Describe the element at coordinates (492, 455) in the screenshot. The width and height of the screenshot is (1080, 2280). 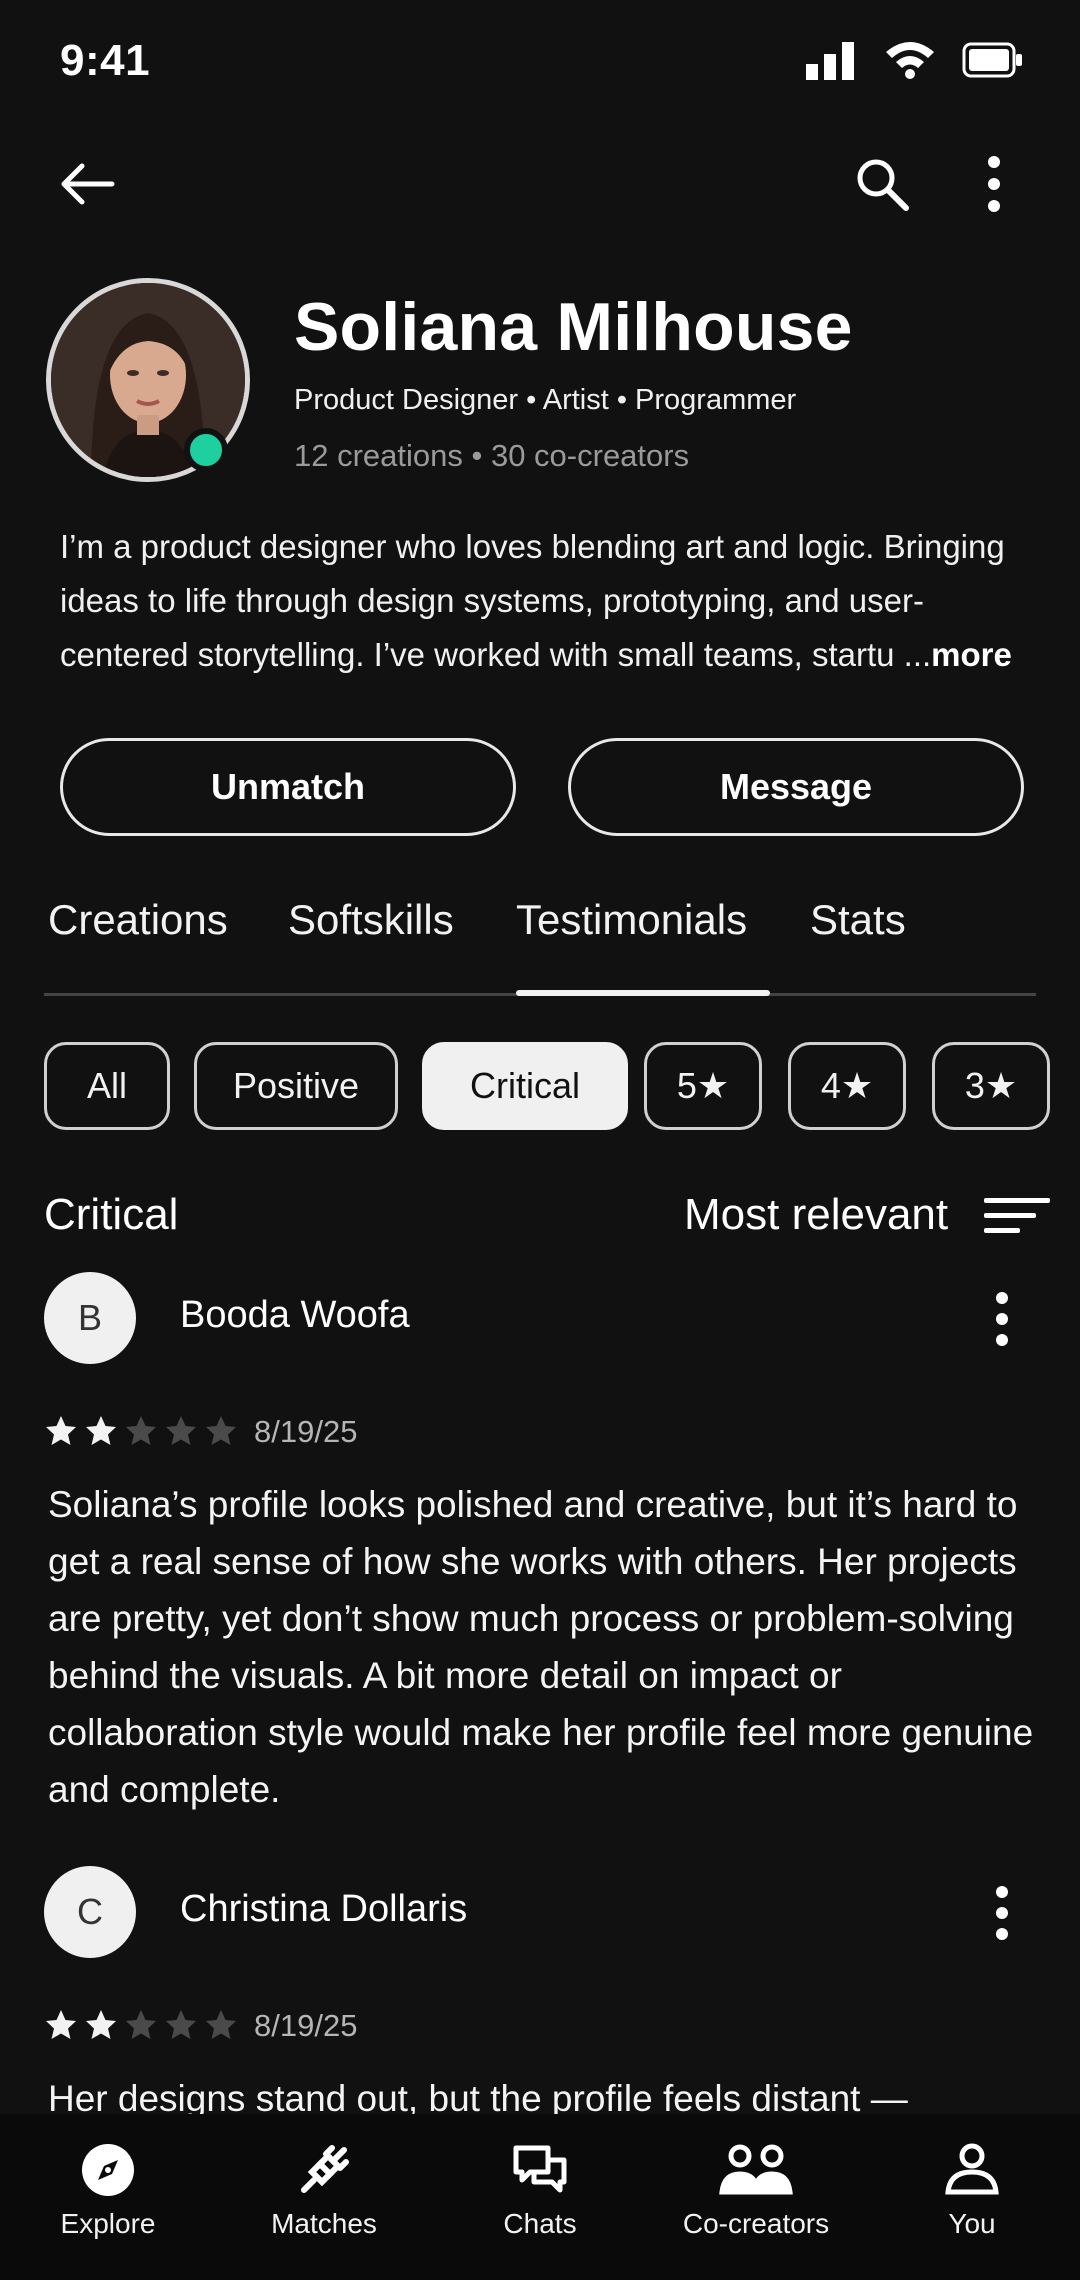
I see `profile-stats: 12 creations • 30 co-creators` at that location.